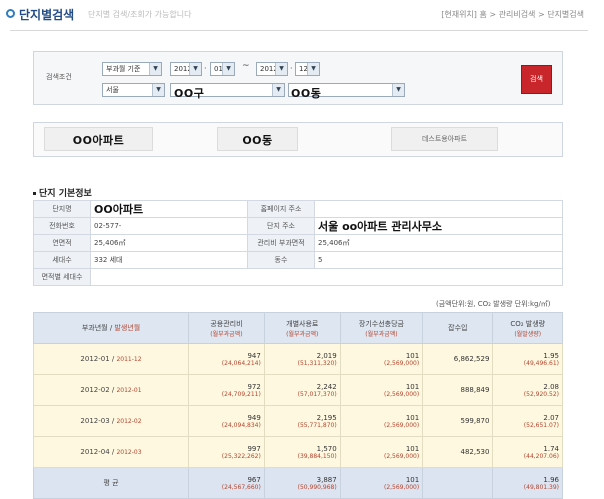  What do you see at coordinates (541, 394) in the screenshot?
I see `co2-total: (52,920.52)` at bounding box center [541, 394].